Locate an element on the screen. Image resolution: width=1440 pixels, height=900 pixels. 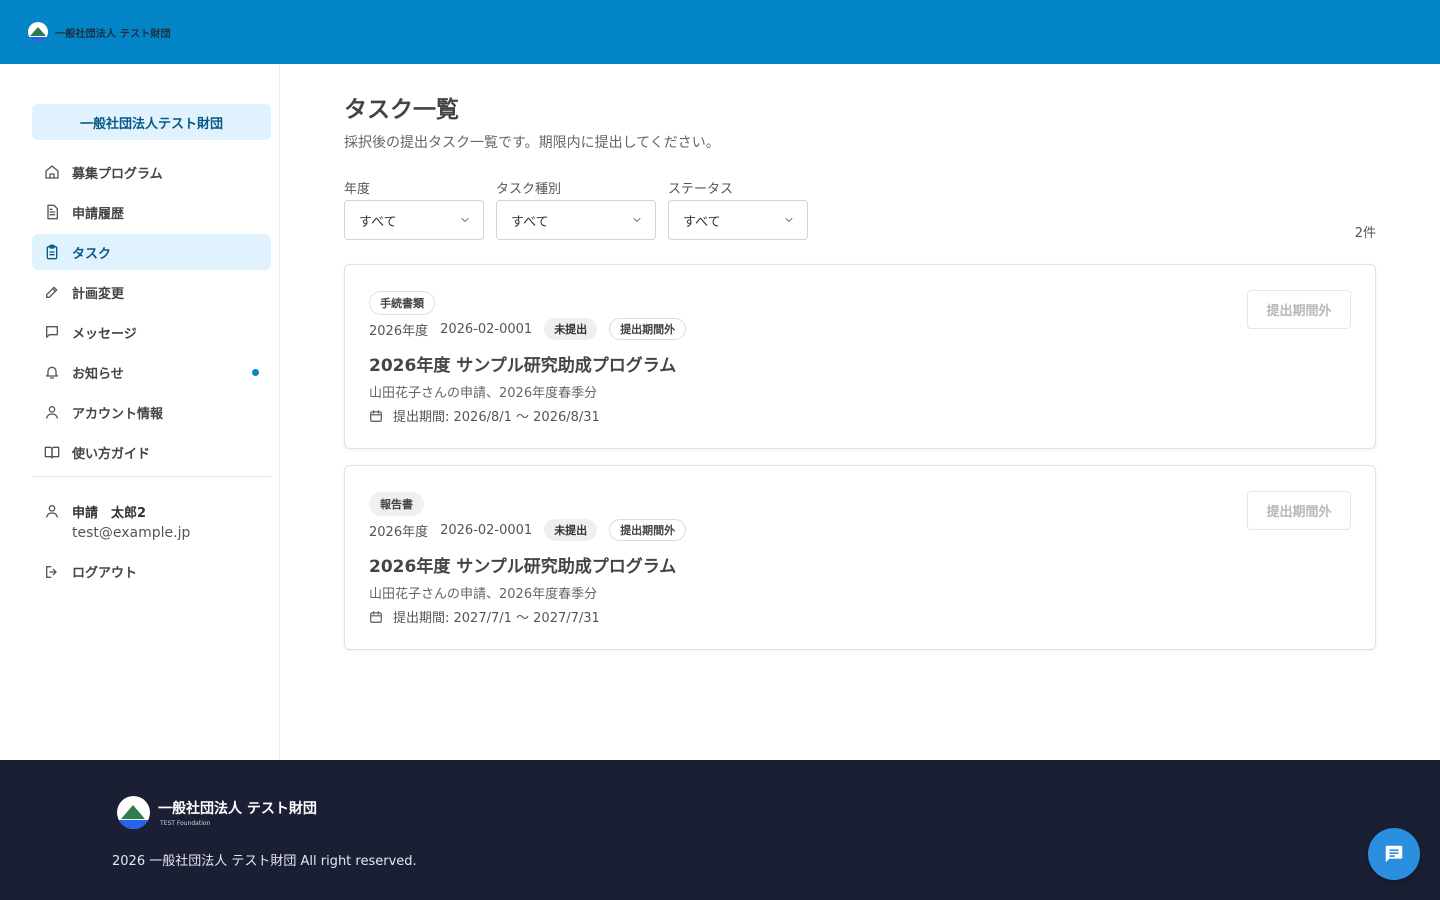
sidebar-item-account: アカウント情報 is located at coordinates (151, 412).